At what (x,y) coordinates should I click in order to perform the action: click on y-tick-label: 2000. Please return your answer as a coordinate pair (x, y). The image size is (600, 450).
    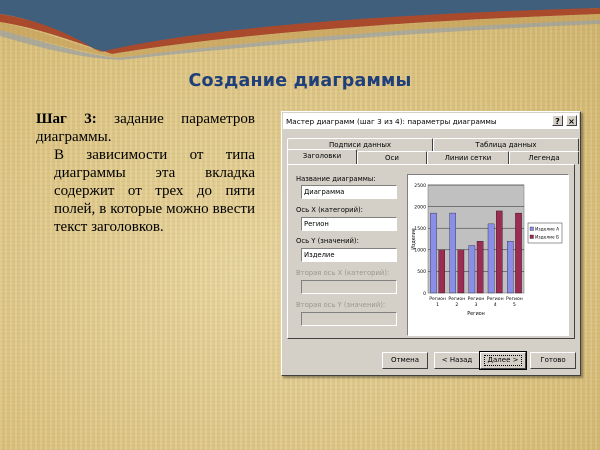
    Looking at the image, I should click on (420, 207).